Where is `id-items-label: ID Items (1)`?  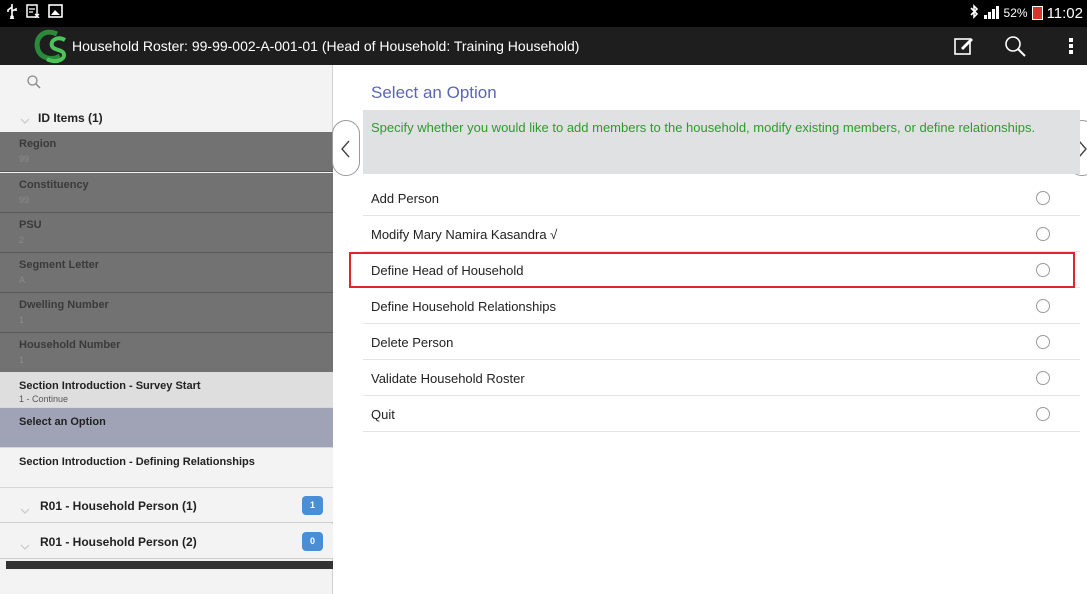 id-items-label: ID Items (1) is located at coordinates (70, 118).